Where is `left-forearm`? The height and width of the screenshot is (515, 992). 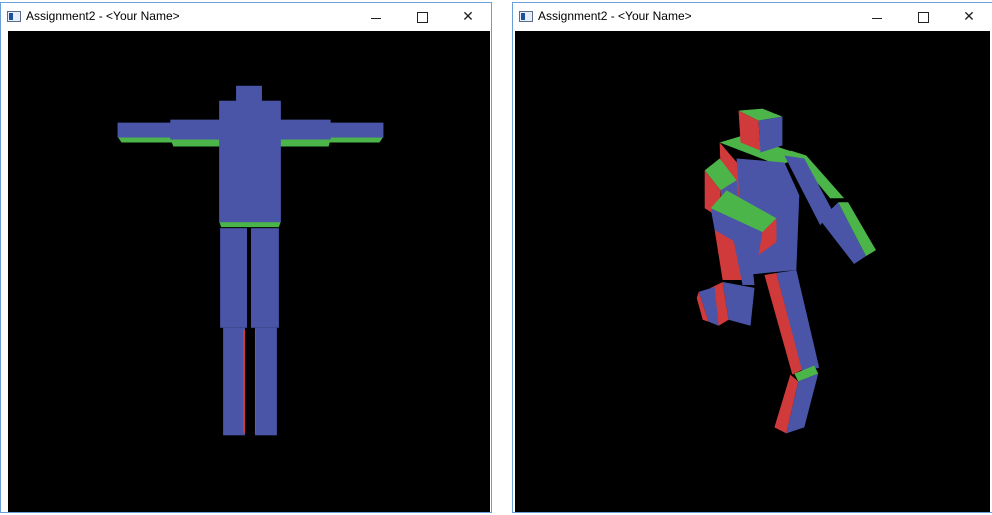 left-forearm is located at coordinates (144, 130).